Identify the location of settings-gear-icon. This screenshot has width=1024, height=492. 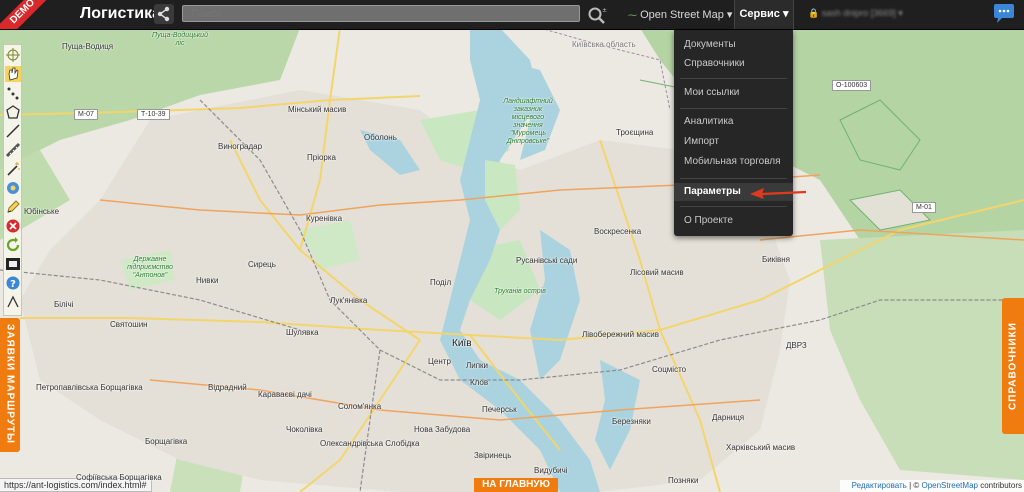
(13, 188).